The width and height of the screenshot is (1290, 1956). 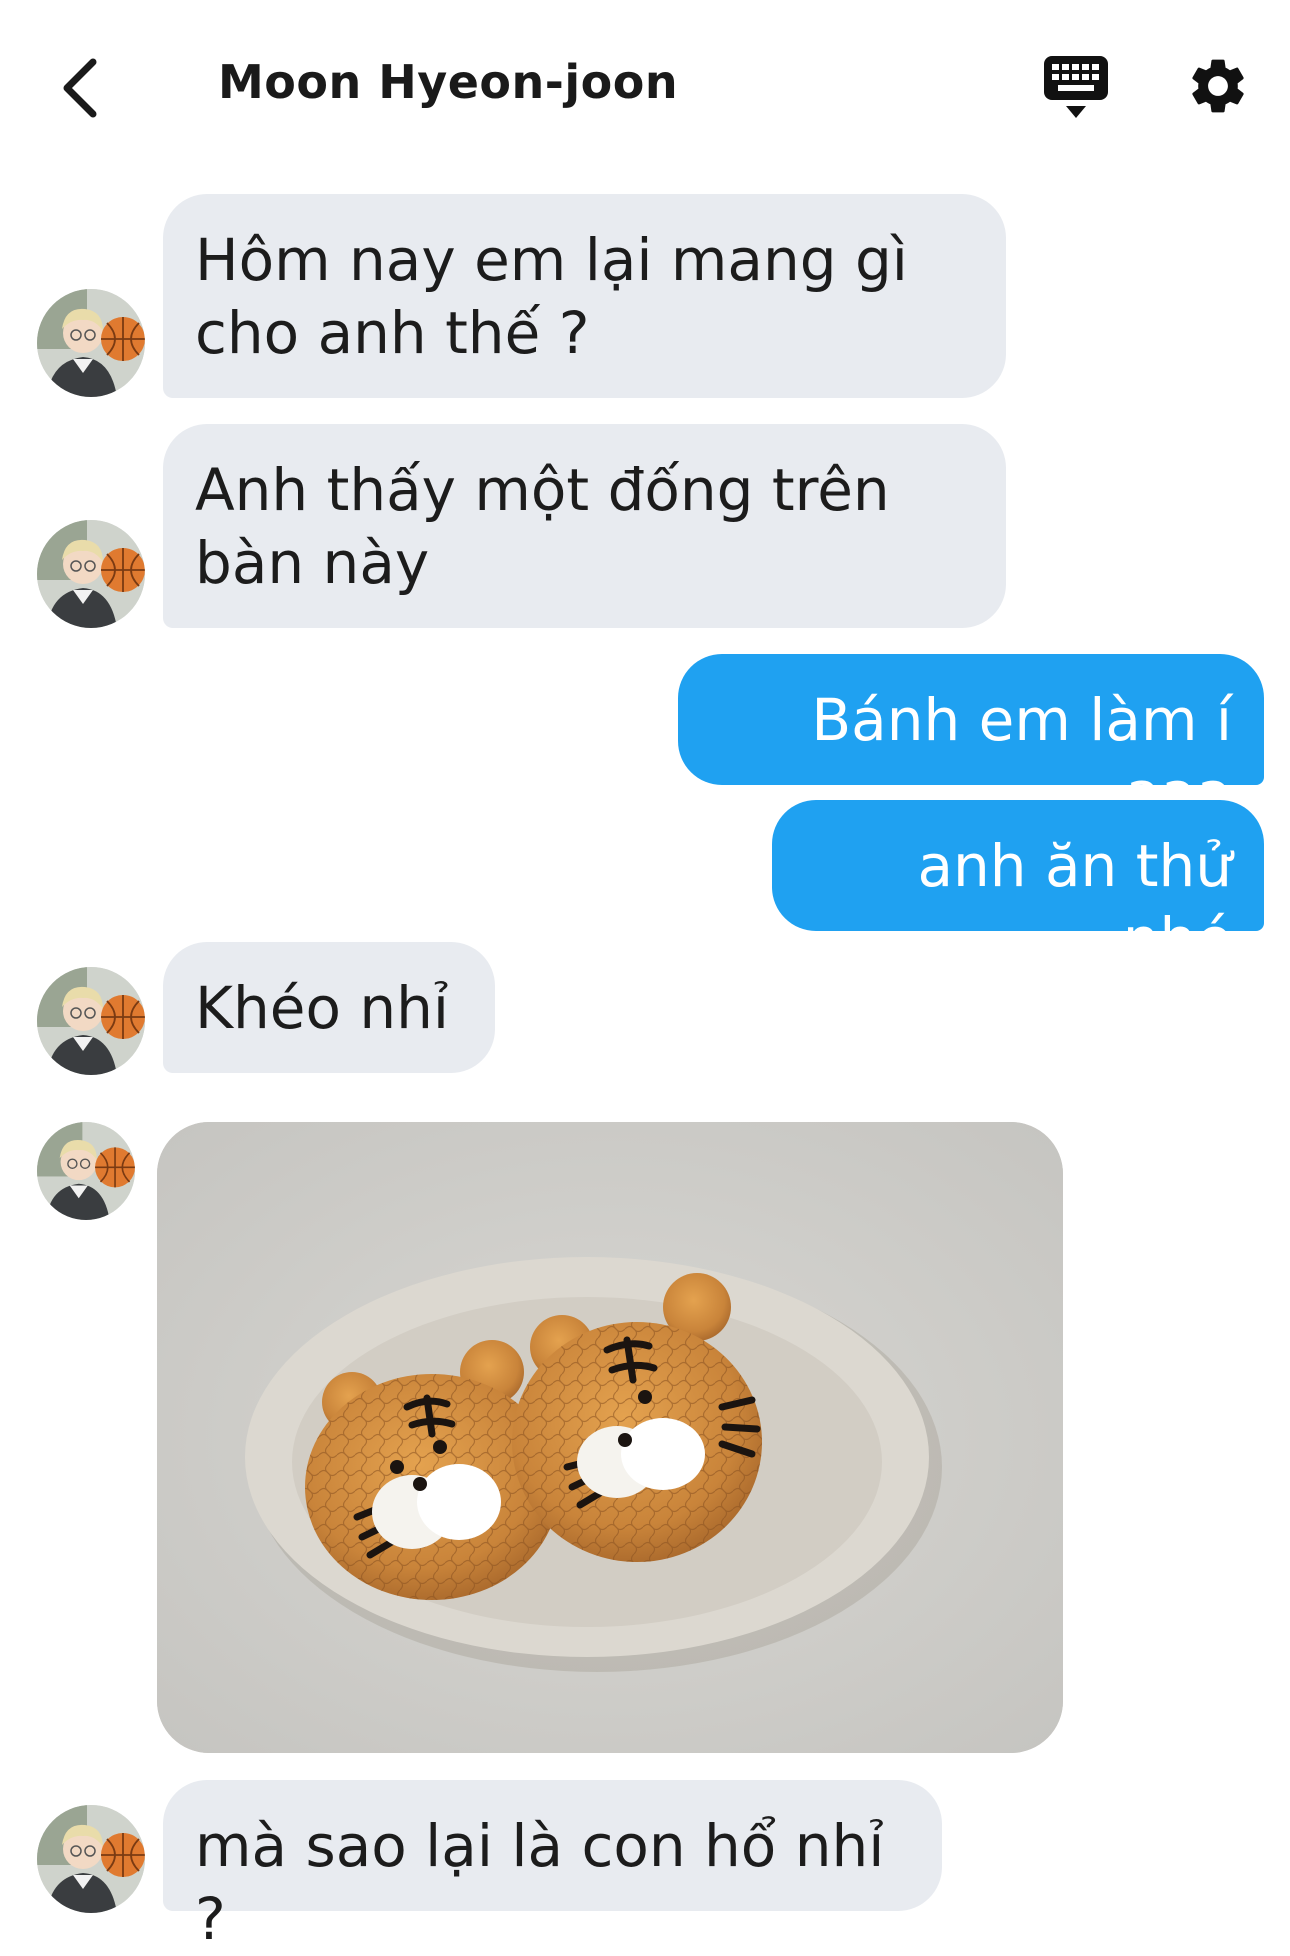 I want to click on message-text: Khéo nhỉ, so click(x=322, y=1008).